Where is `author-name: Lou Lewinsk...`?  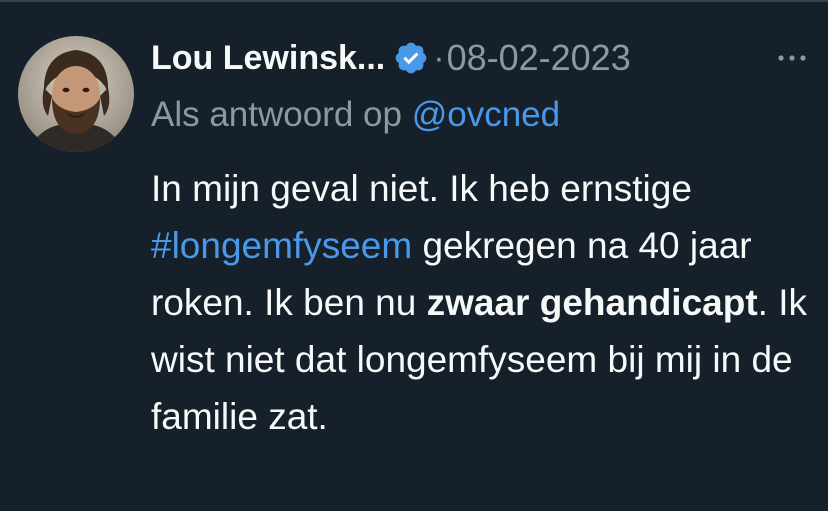
author-name: Lou Lewinsk... is located at coordinates (268, 58).